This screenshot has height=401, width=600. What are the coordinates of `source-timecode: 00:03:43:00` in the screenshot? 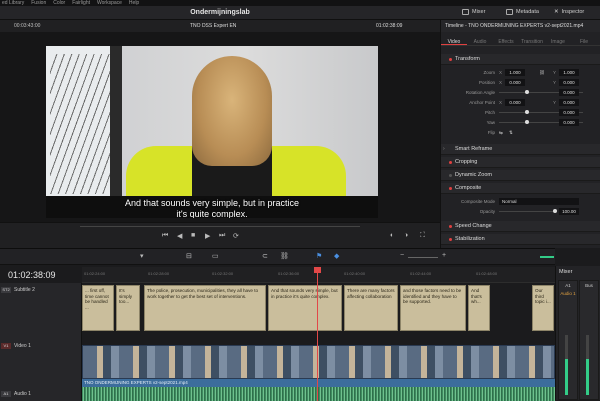 It's located at (27, 26).